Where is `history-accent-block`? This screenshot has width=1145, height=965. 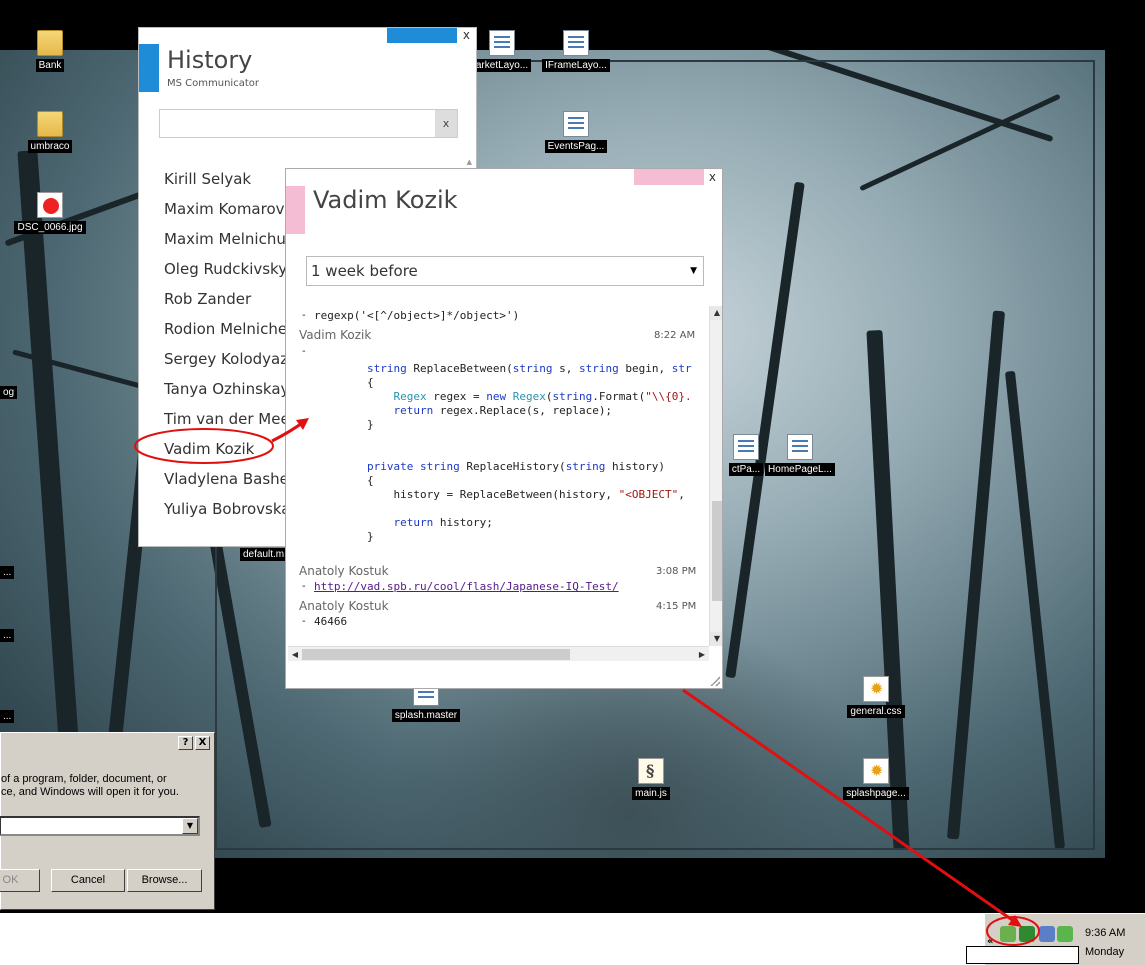
history-accent-block is located at coordinates (149, 68).